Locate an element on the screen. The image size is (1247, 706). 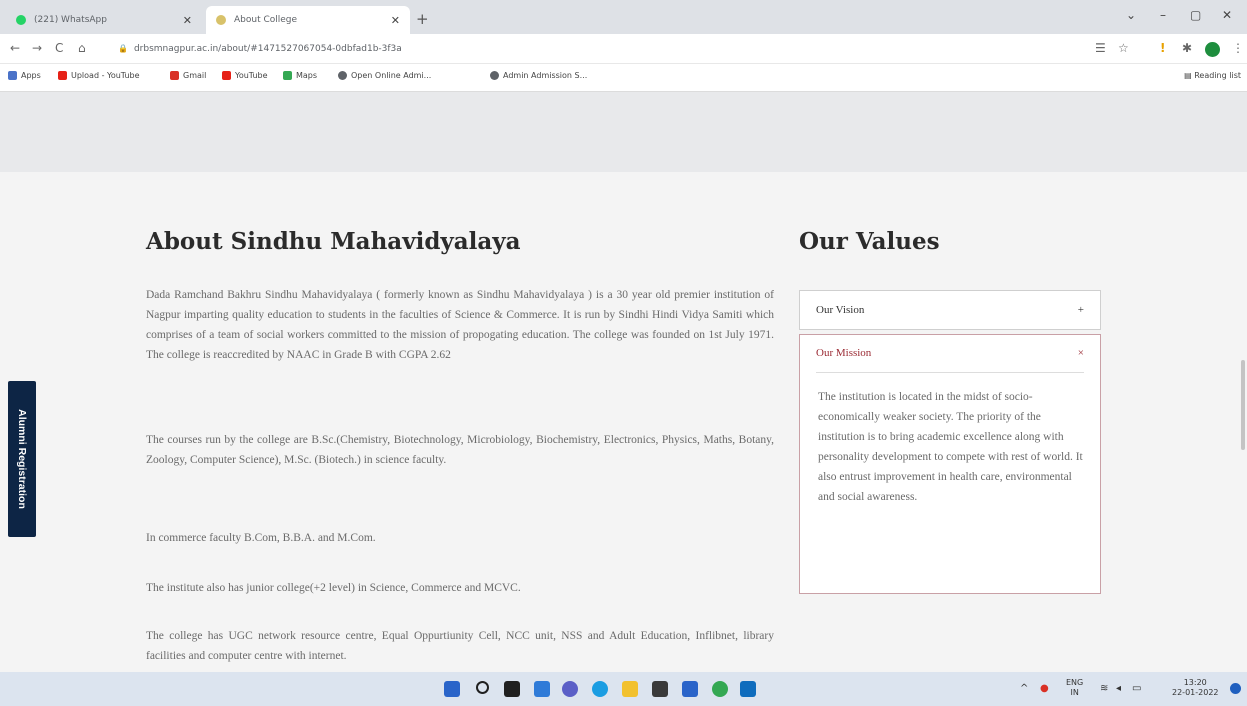
task-view-icon is located at coordinates (512, 689).